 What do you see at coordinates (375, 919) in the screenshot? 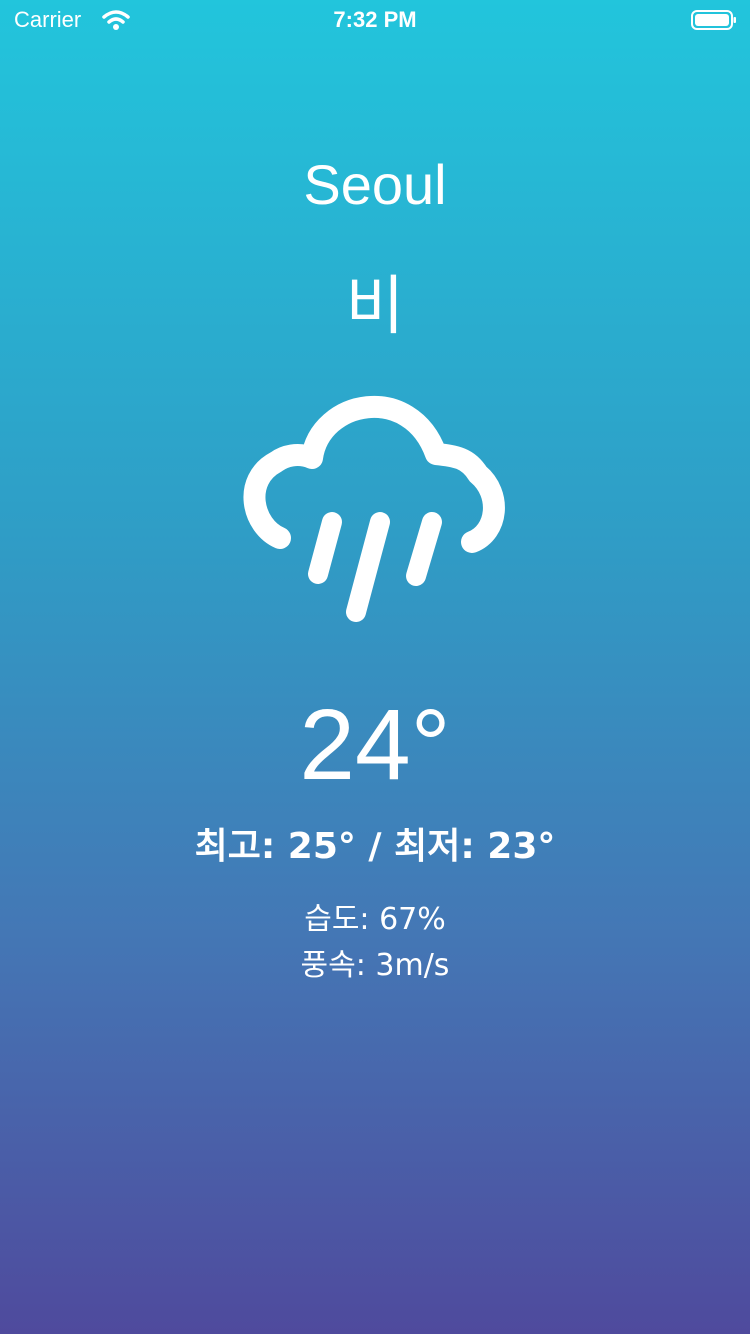
I see `humidity-label: 습도: 67%` at bounding box center [375, 919].